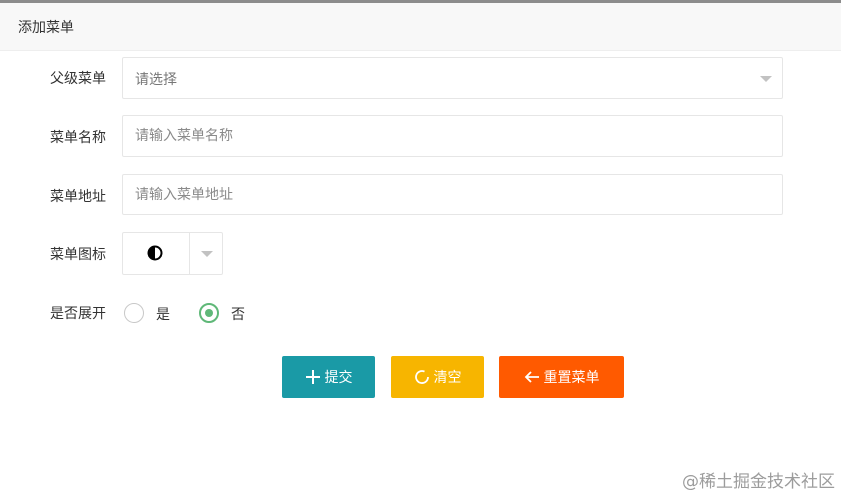 This screenshot has height=499, width=841. What do you see at coordinates (420, 27) in the screenshot?
I see `dialog-header: 添加菜单` at bounding box center [420, 27].